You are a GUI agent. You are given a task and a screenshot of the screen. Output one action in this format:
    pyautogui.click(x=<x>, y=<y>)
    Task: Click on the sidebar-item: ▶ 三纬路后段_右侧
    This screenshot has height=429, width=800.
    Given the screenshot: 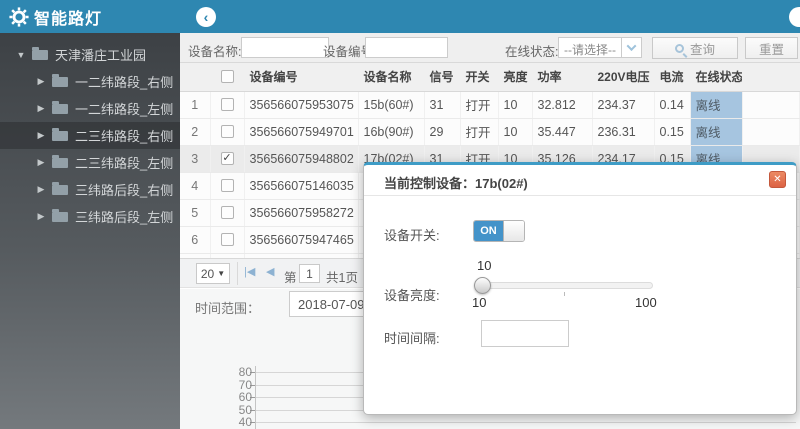 What is the action you would take?
    pyautogui.click(x=90, y=189)
    